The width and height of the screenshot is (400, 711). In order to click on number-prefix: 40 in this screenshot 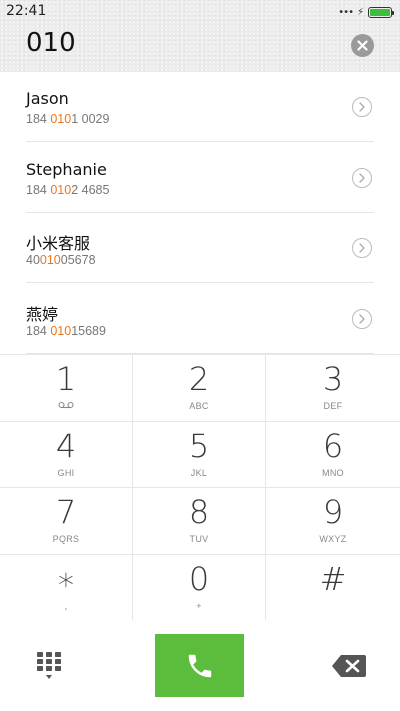, I will do `click(33, 260)`.